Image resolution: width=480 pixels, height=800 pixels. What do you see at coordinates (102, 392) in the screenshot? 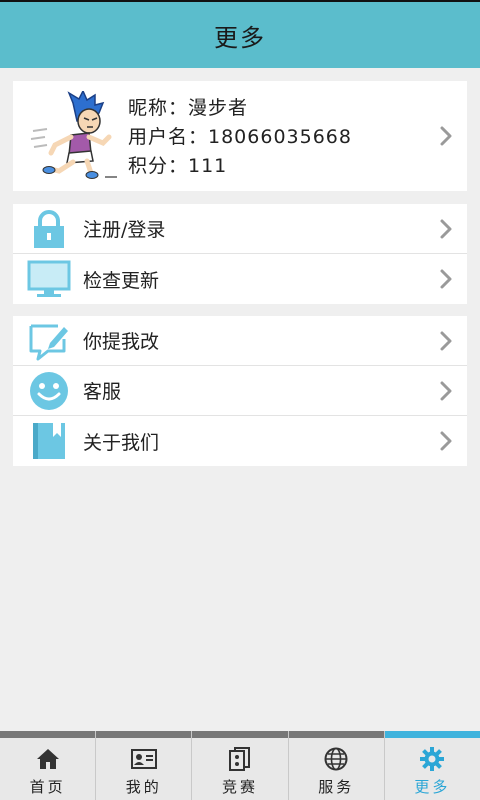
I see `menu-item-label: 客服` at bounding box center [102, 392].